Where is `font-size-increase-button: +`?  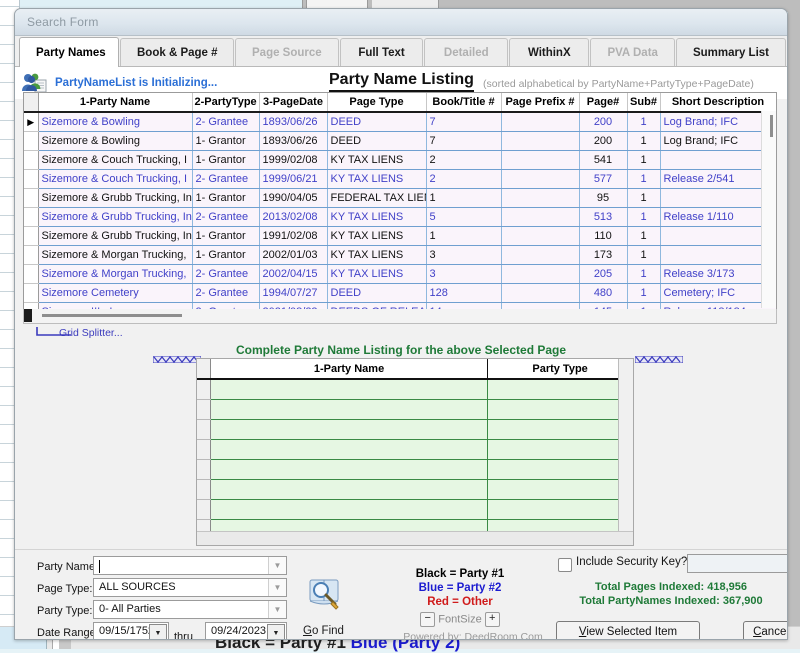
font-size-increase-button: + is located at coordinates (492, 619).